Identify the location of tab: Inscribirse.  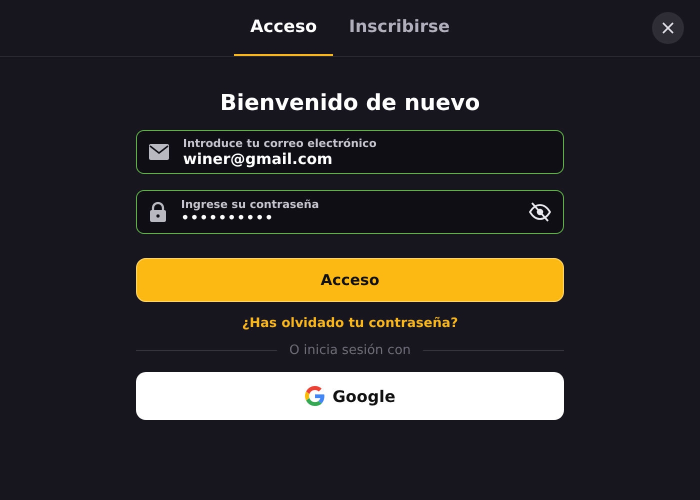
(399, 28).